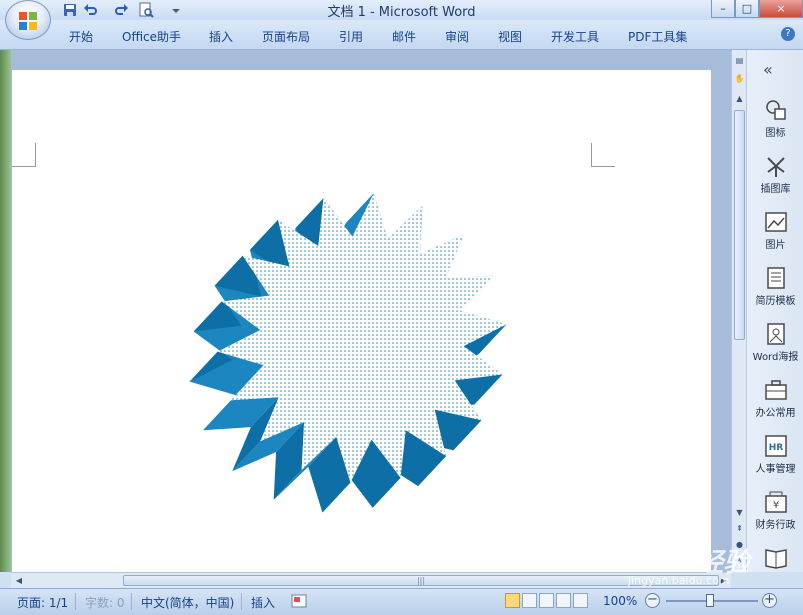 The width and height of the screenshot is (803, 615). I want to click on scroll-up-icon: ▲, so click(739, 98).